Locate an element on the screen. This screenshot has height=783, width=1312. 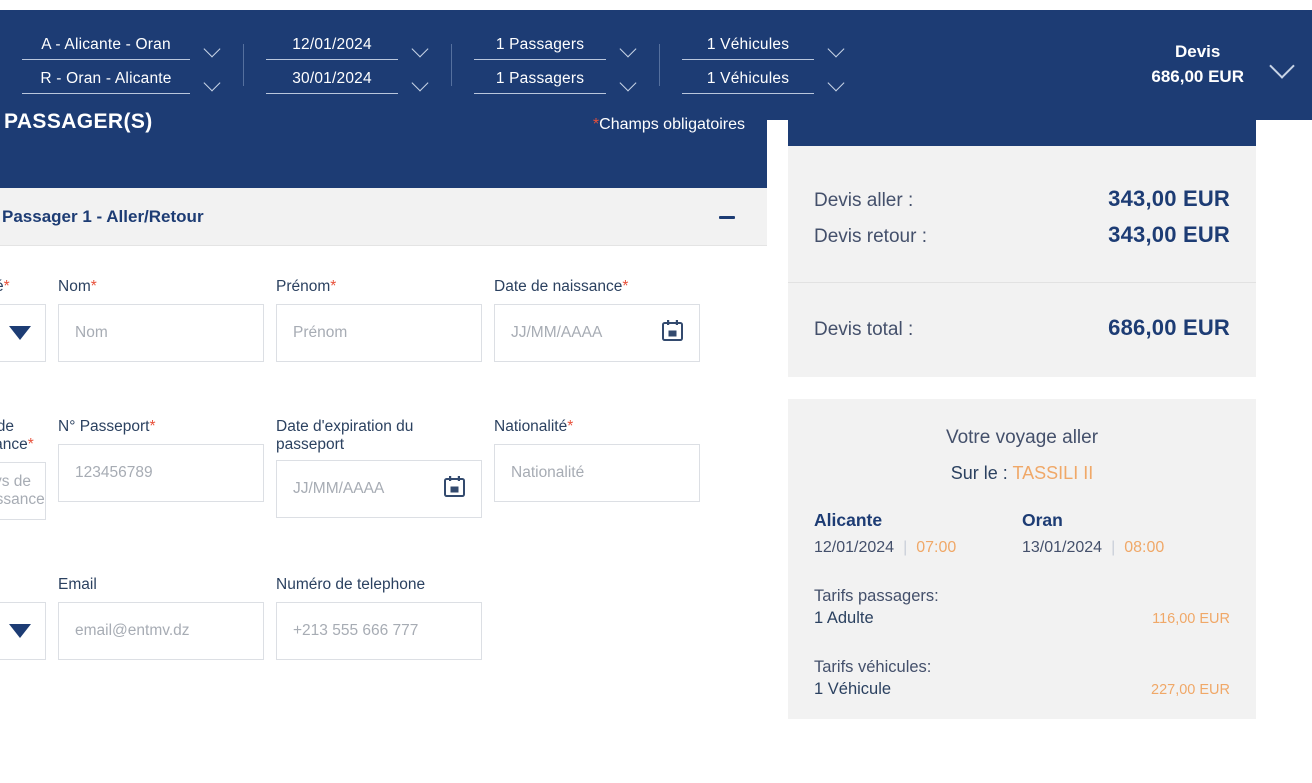
field-label is located at coordinates (23, 585).